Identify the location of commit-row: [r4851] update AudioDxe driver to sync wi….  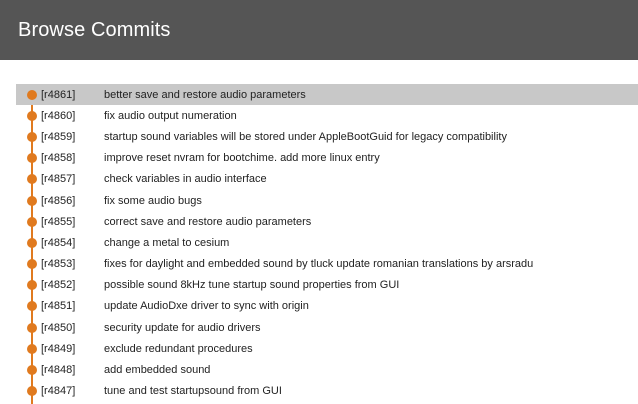
(327, 306).